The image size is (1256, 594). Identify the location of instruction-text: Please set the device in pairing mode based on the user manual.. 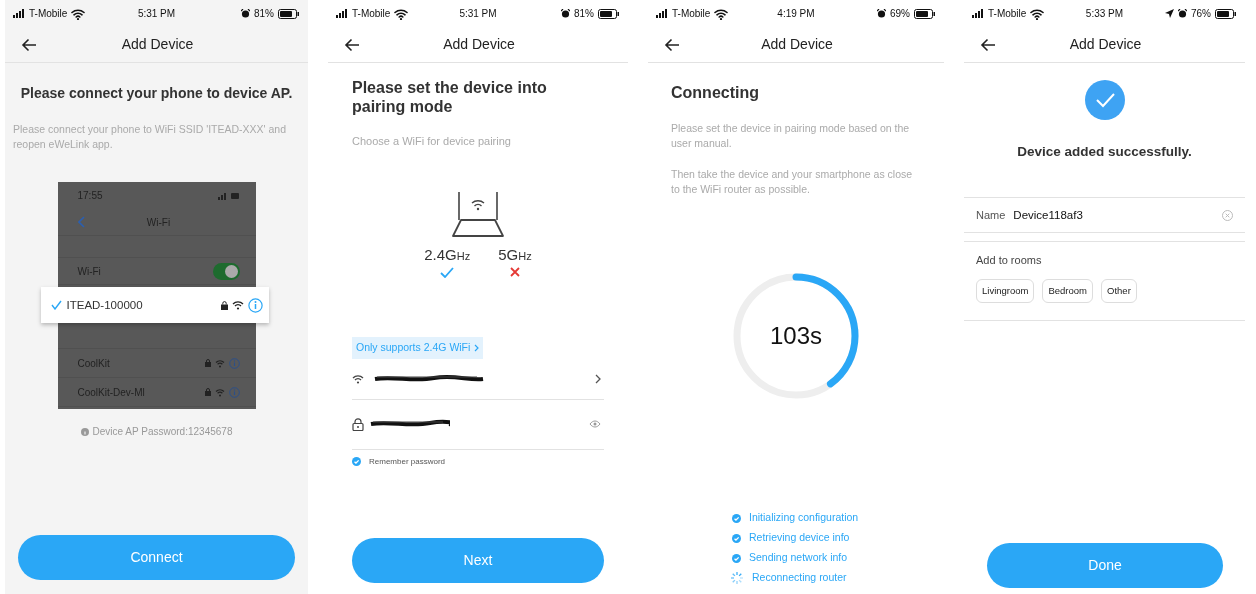
(791, 136).